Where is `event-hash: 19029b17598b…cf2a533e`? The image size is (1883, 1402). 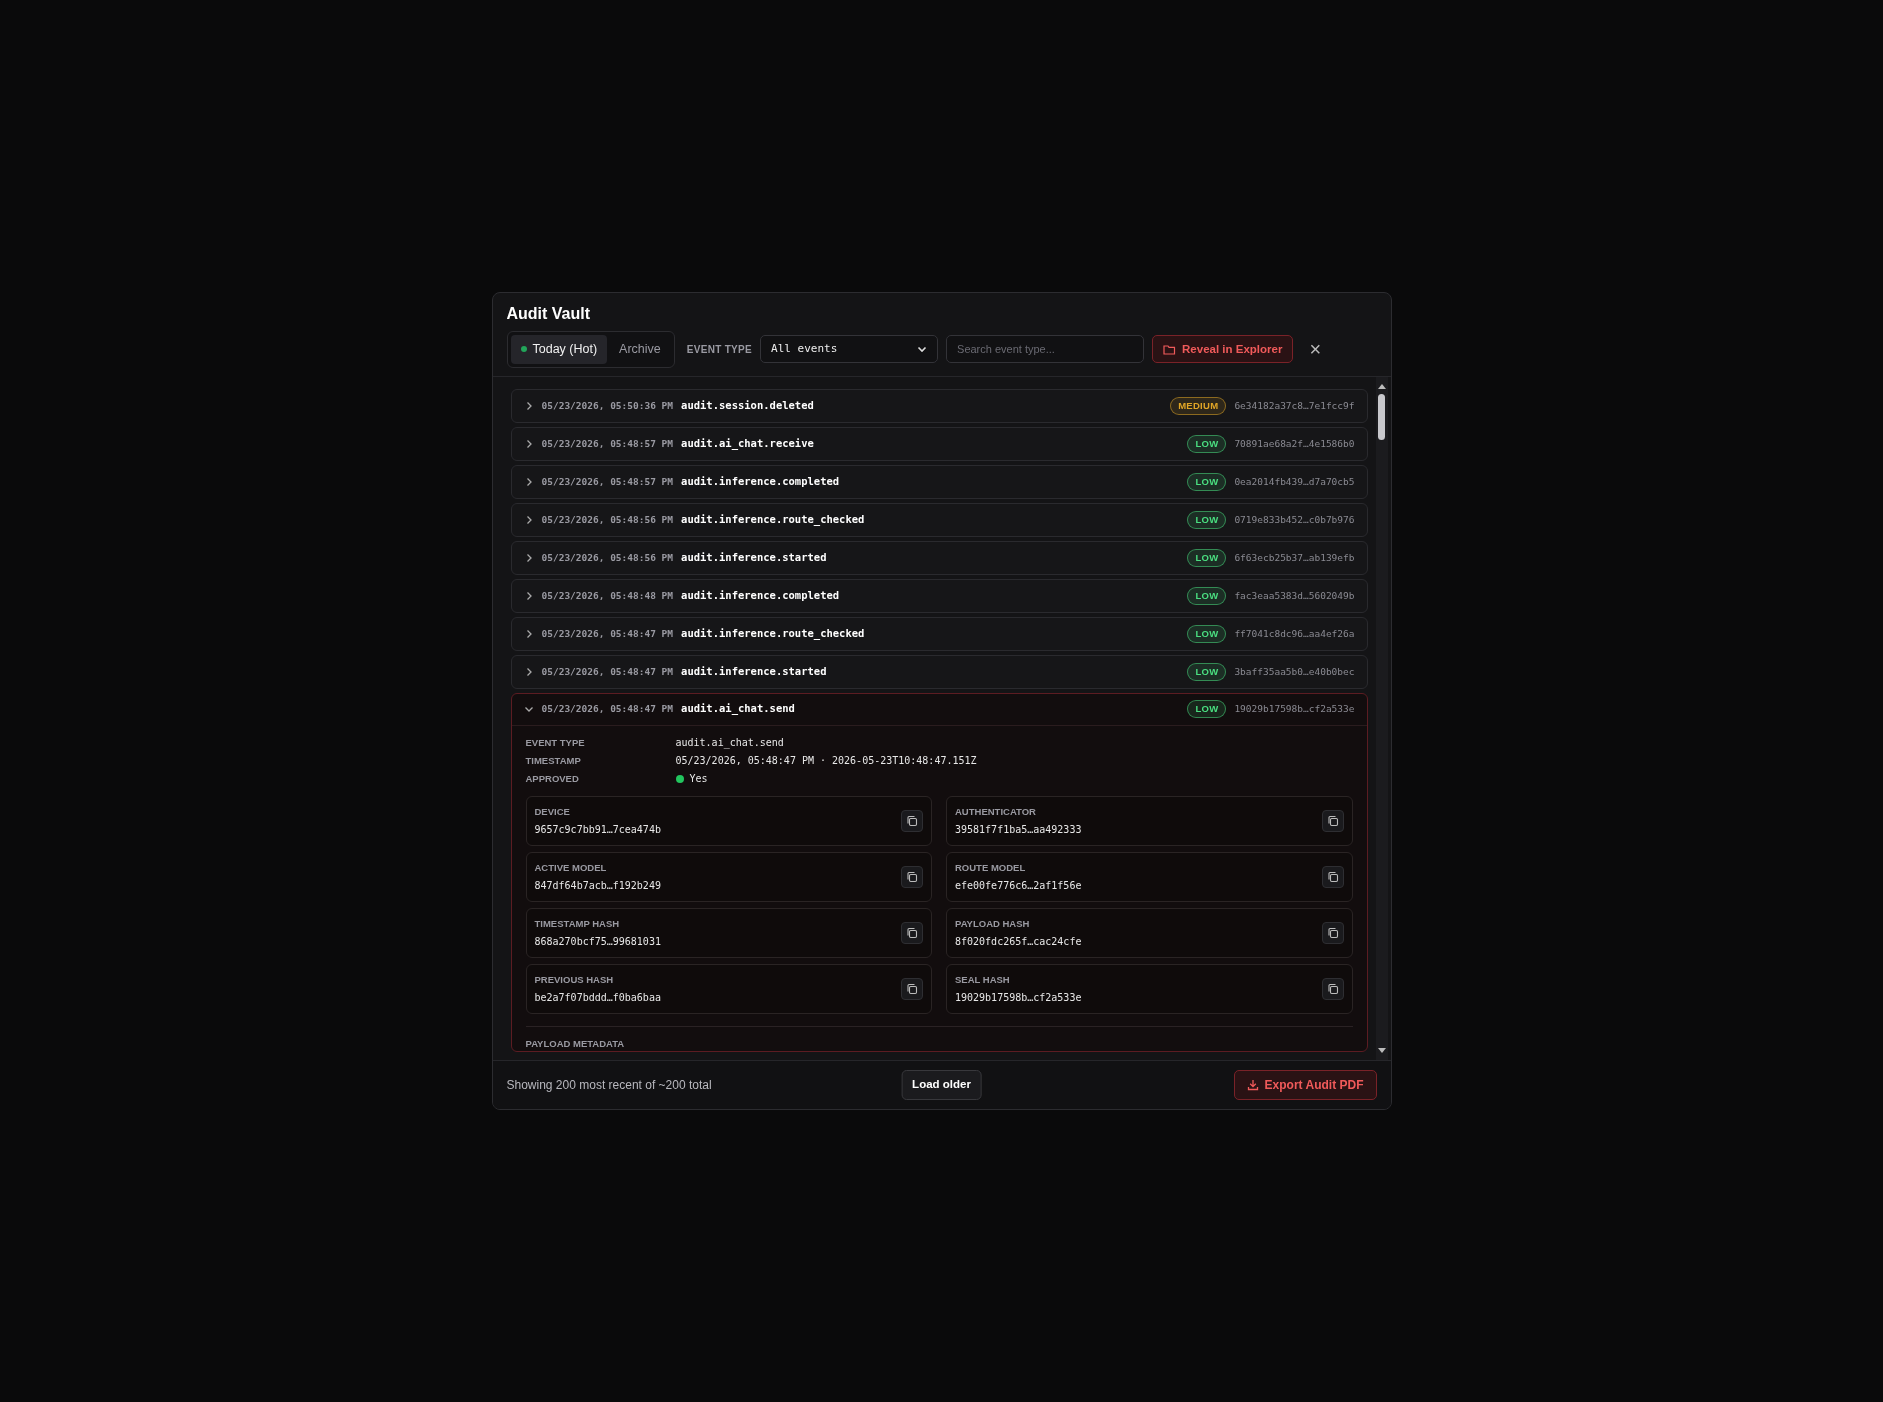
event-hash: 19029b17598b…cf2a533e is located at coordinates (1294, 709).